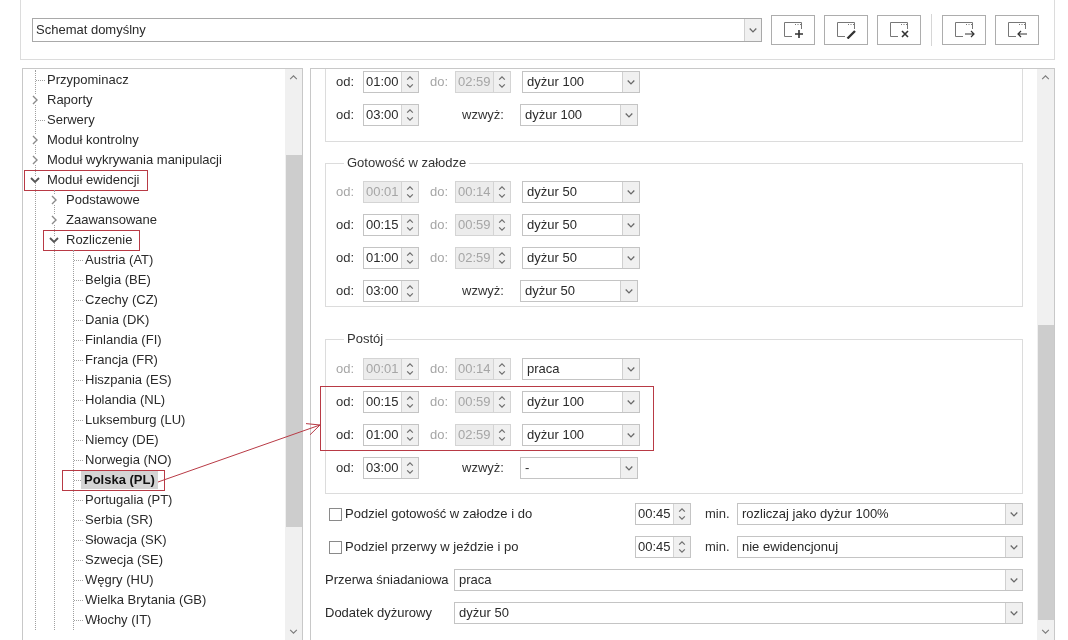 This screenshot has height=640, width=1068. I want to click on export-button, so click(964, 29).